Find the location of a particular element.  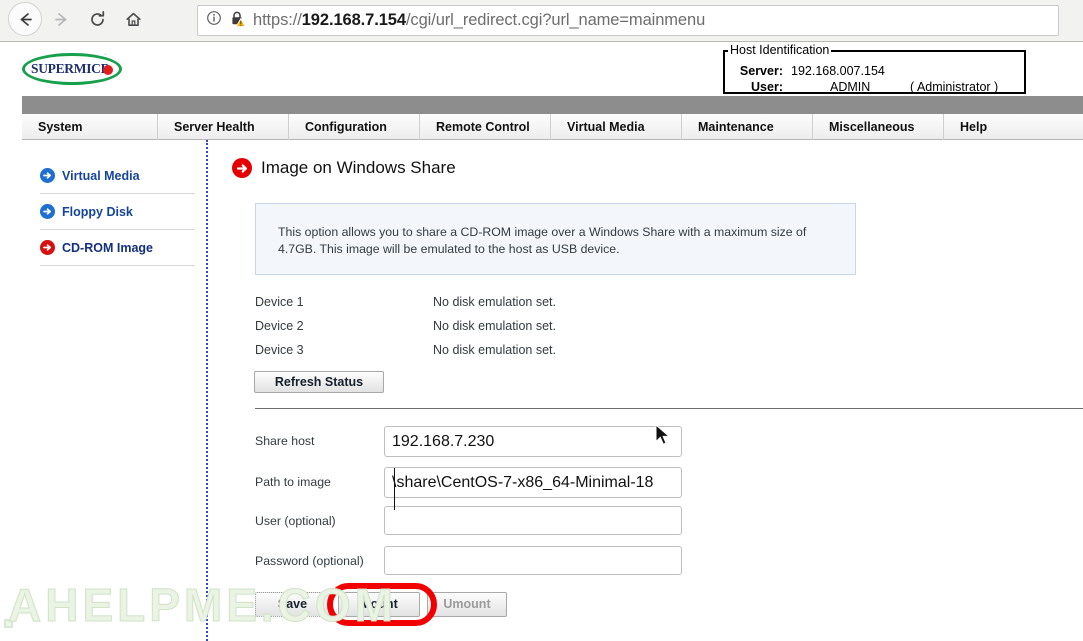

host-server-label: Server: is located at coordinates (761, 71).